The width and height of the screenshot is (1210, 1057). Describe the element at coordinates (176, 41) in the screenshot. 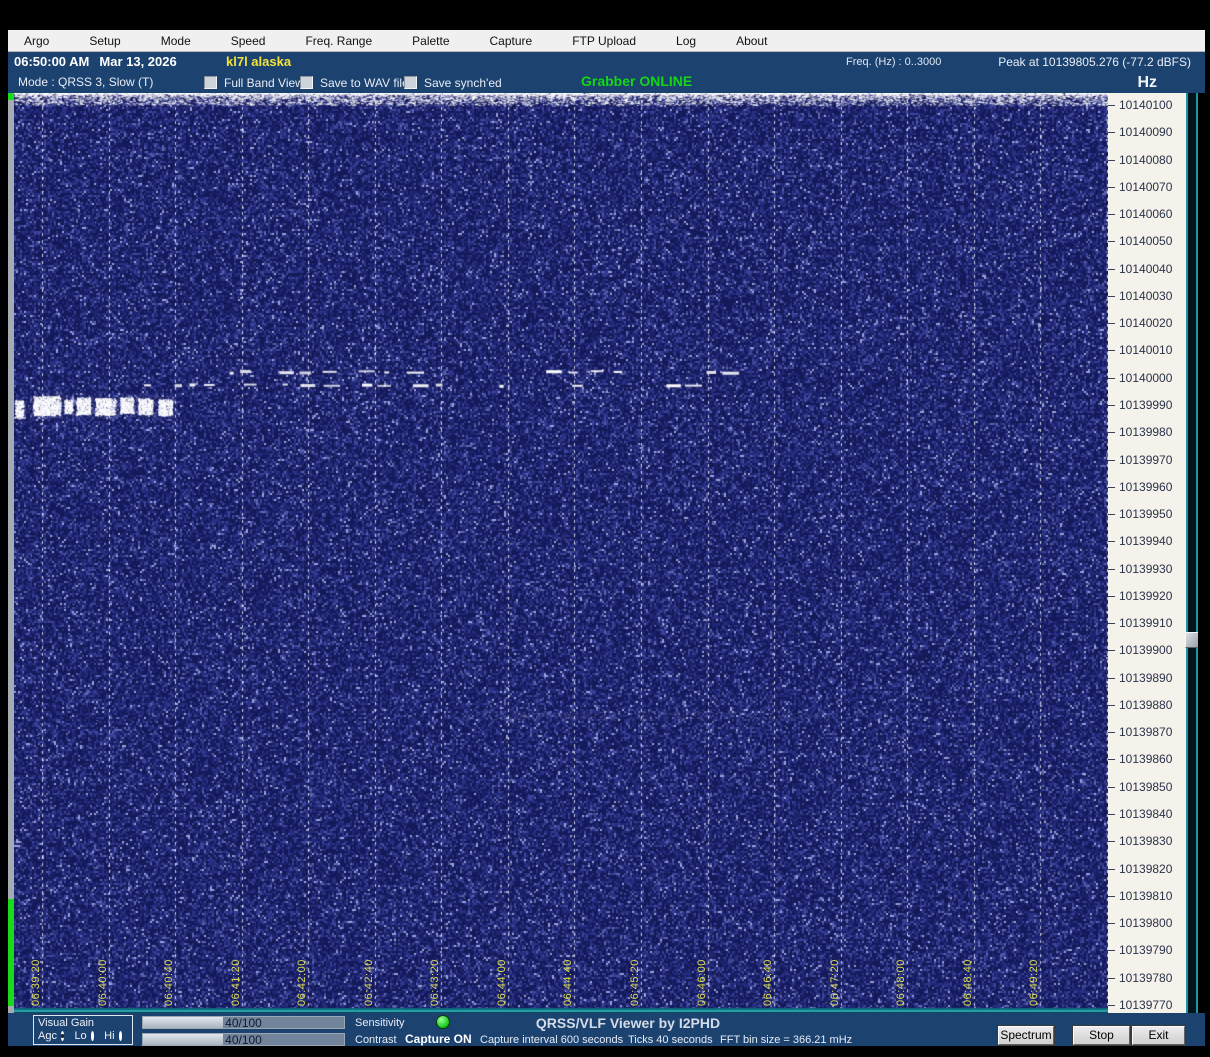

I see `menu-item-mode: Mode` at that location.